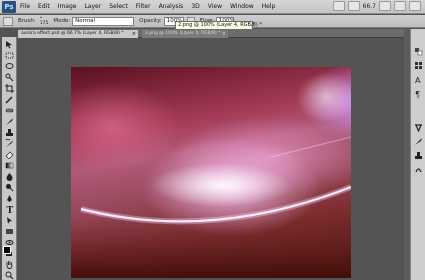  What do you see at coordinates (9, 88) in the screenshot?
I see `crop-icon` at bounding box center [9, 88].